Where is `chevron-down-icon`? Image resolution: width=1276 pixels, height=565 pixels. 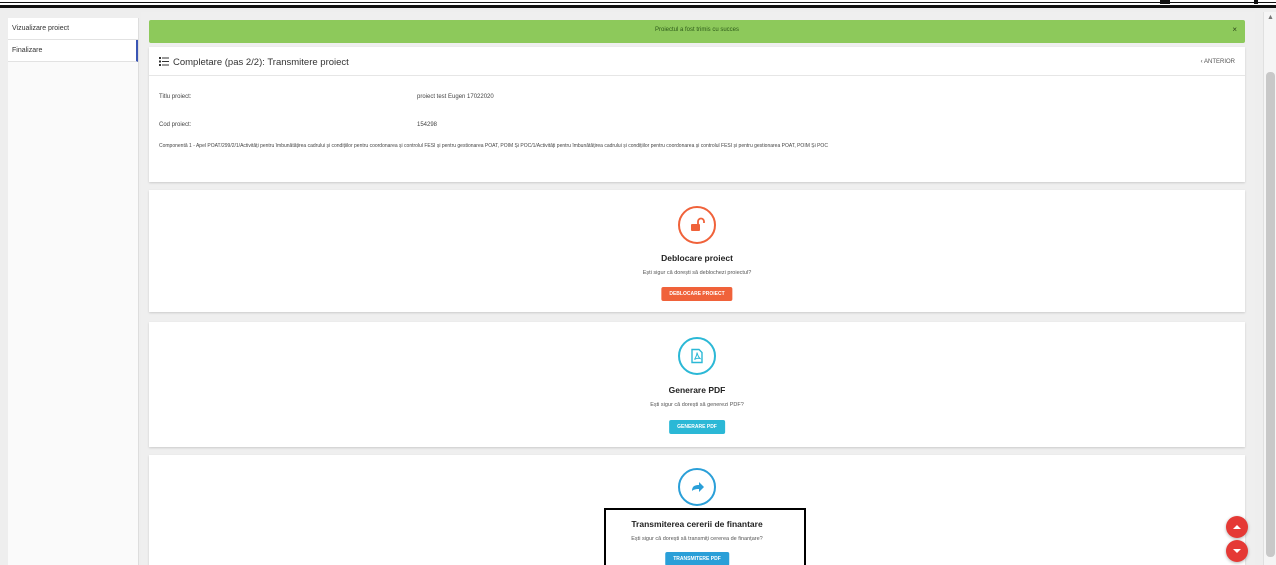
chevron-down-icon is located at coordinates (1237, 551).